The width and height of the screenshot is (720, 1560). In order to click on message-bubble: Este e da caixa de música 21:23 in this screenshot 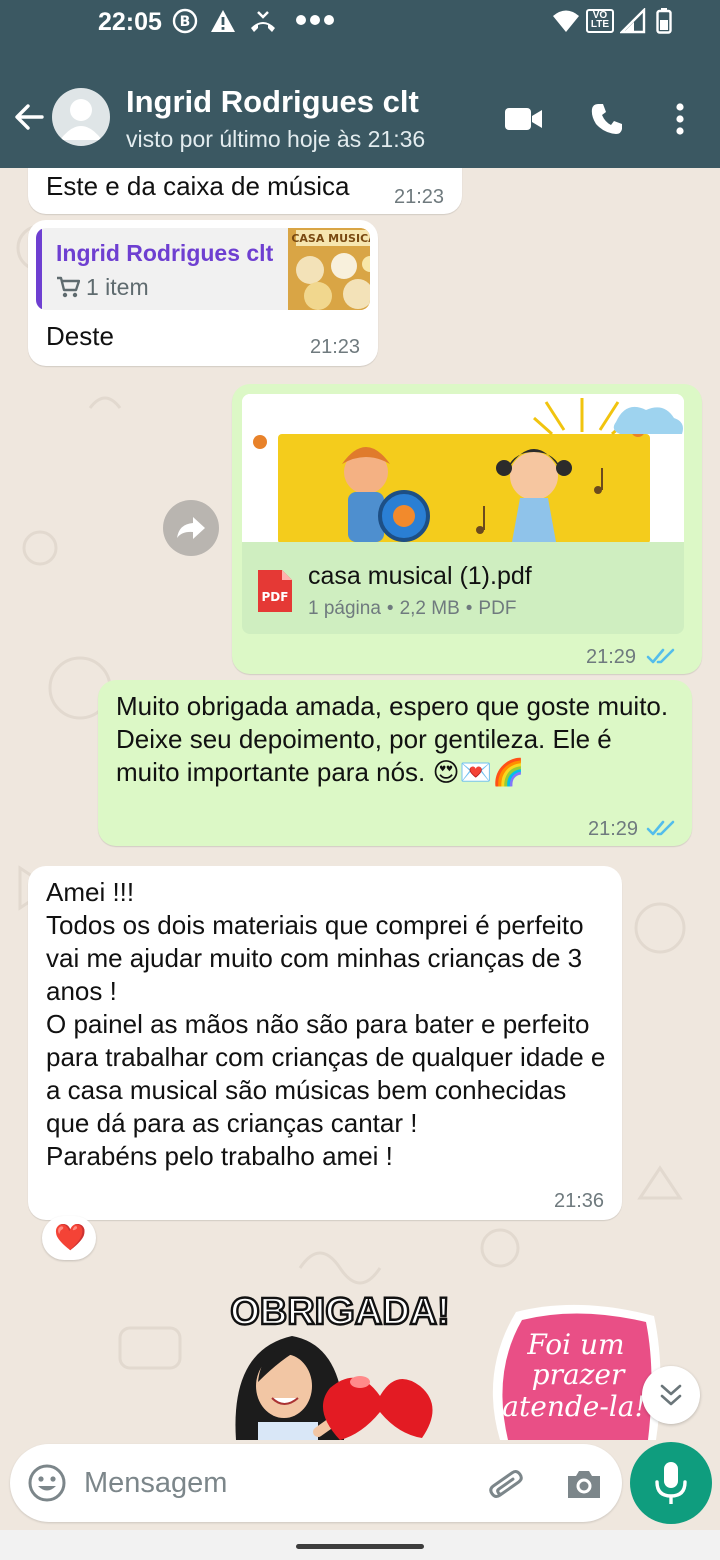, I will do `click(245, 191)`.